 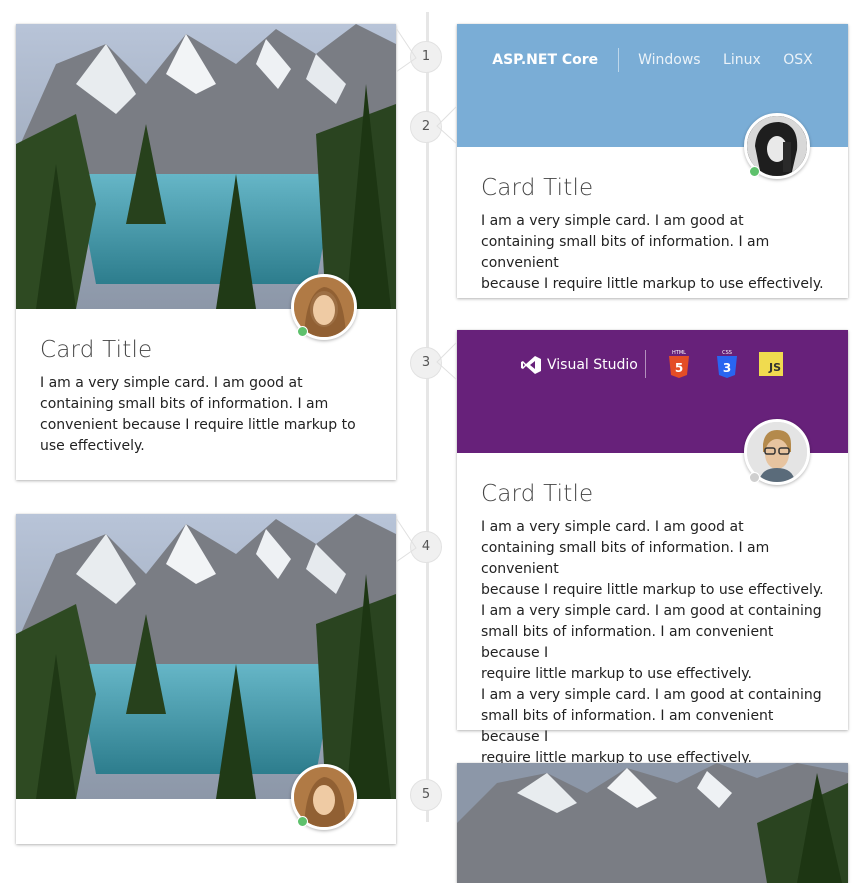 What do you see at coordinates (652, 407) in the screenshot?
I see `tech-header: Visual Studio HTML 5 CSS 3 JS` at bounding box center [652, 407].